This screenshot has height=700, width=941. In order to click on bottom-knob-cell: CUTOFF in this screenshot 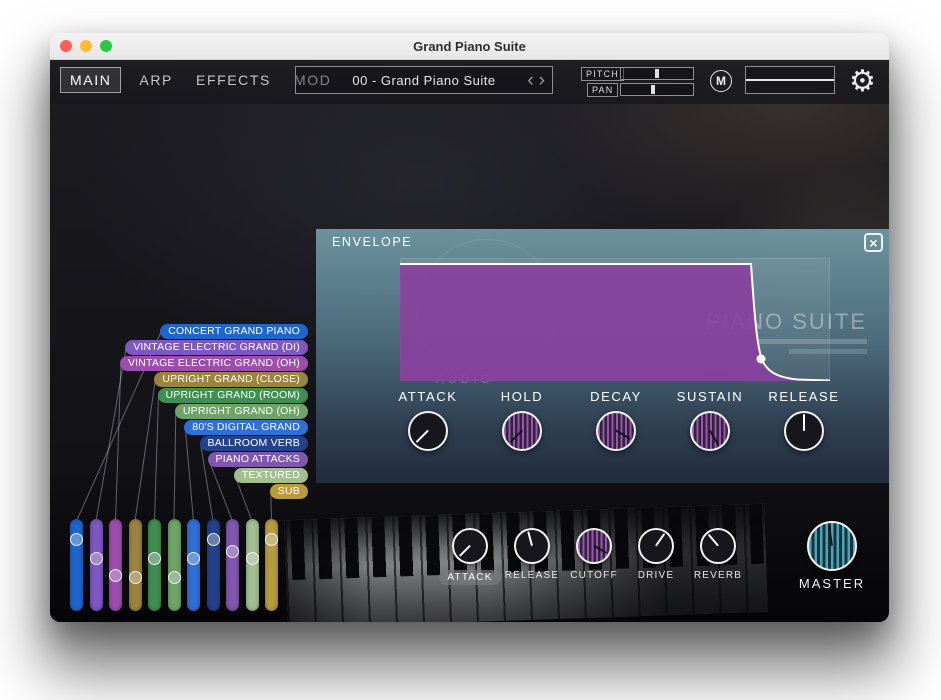, I will do `click(594, 556)`.